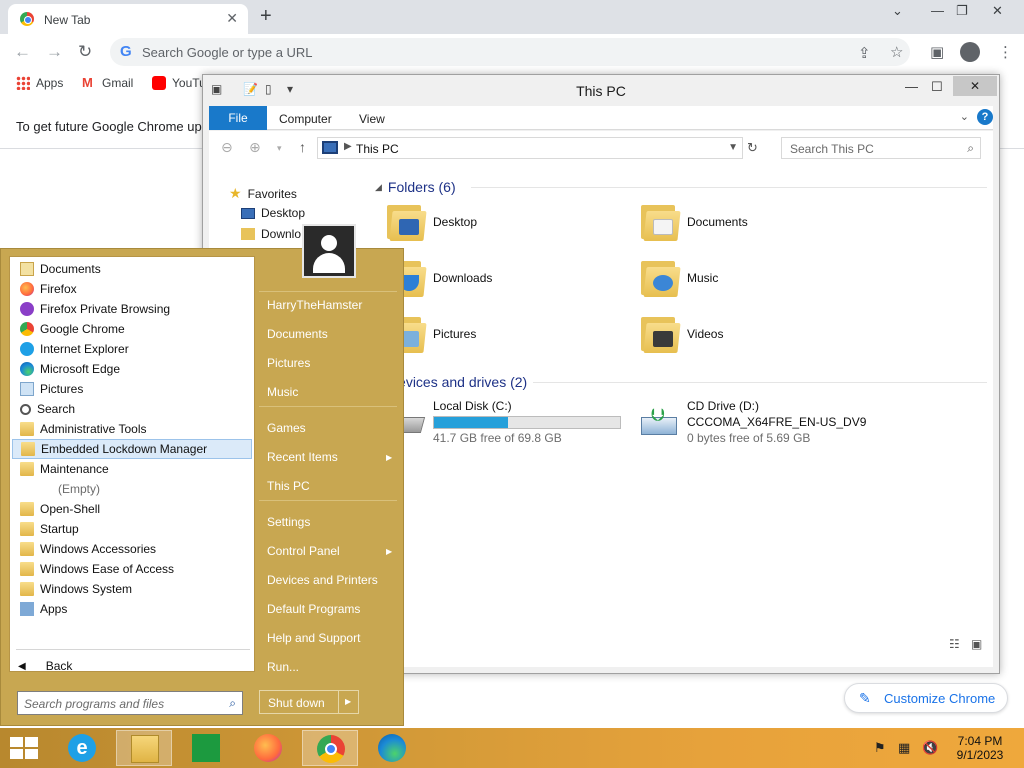  Describe the element at coordinates (985, 117) in the screenshot. I see `help-icon: ?` at that location.